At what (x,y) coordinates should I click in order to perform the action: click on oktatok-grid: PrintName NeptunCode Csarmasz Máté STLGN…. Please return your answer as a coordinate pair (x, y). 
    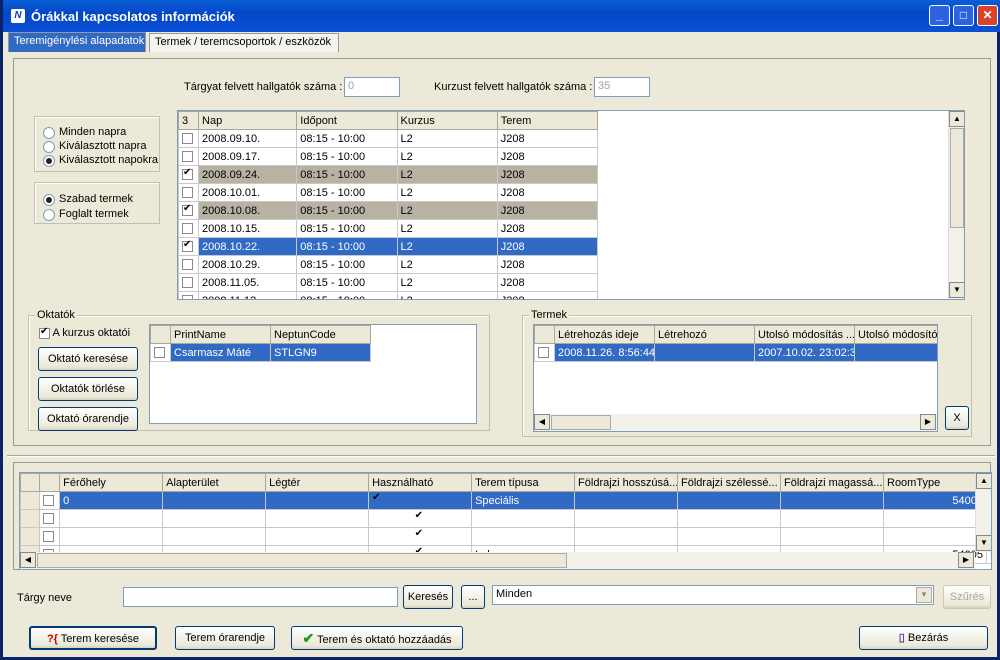
    Looking at the image, I should click on (313, 374).